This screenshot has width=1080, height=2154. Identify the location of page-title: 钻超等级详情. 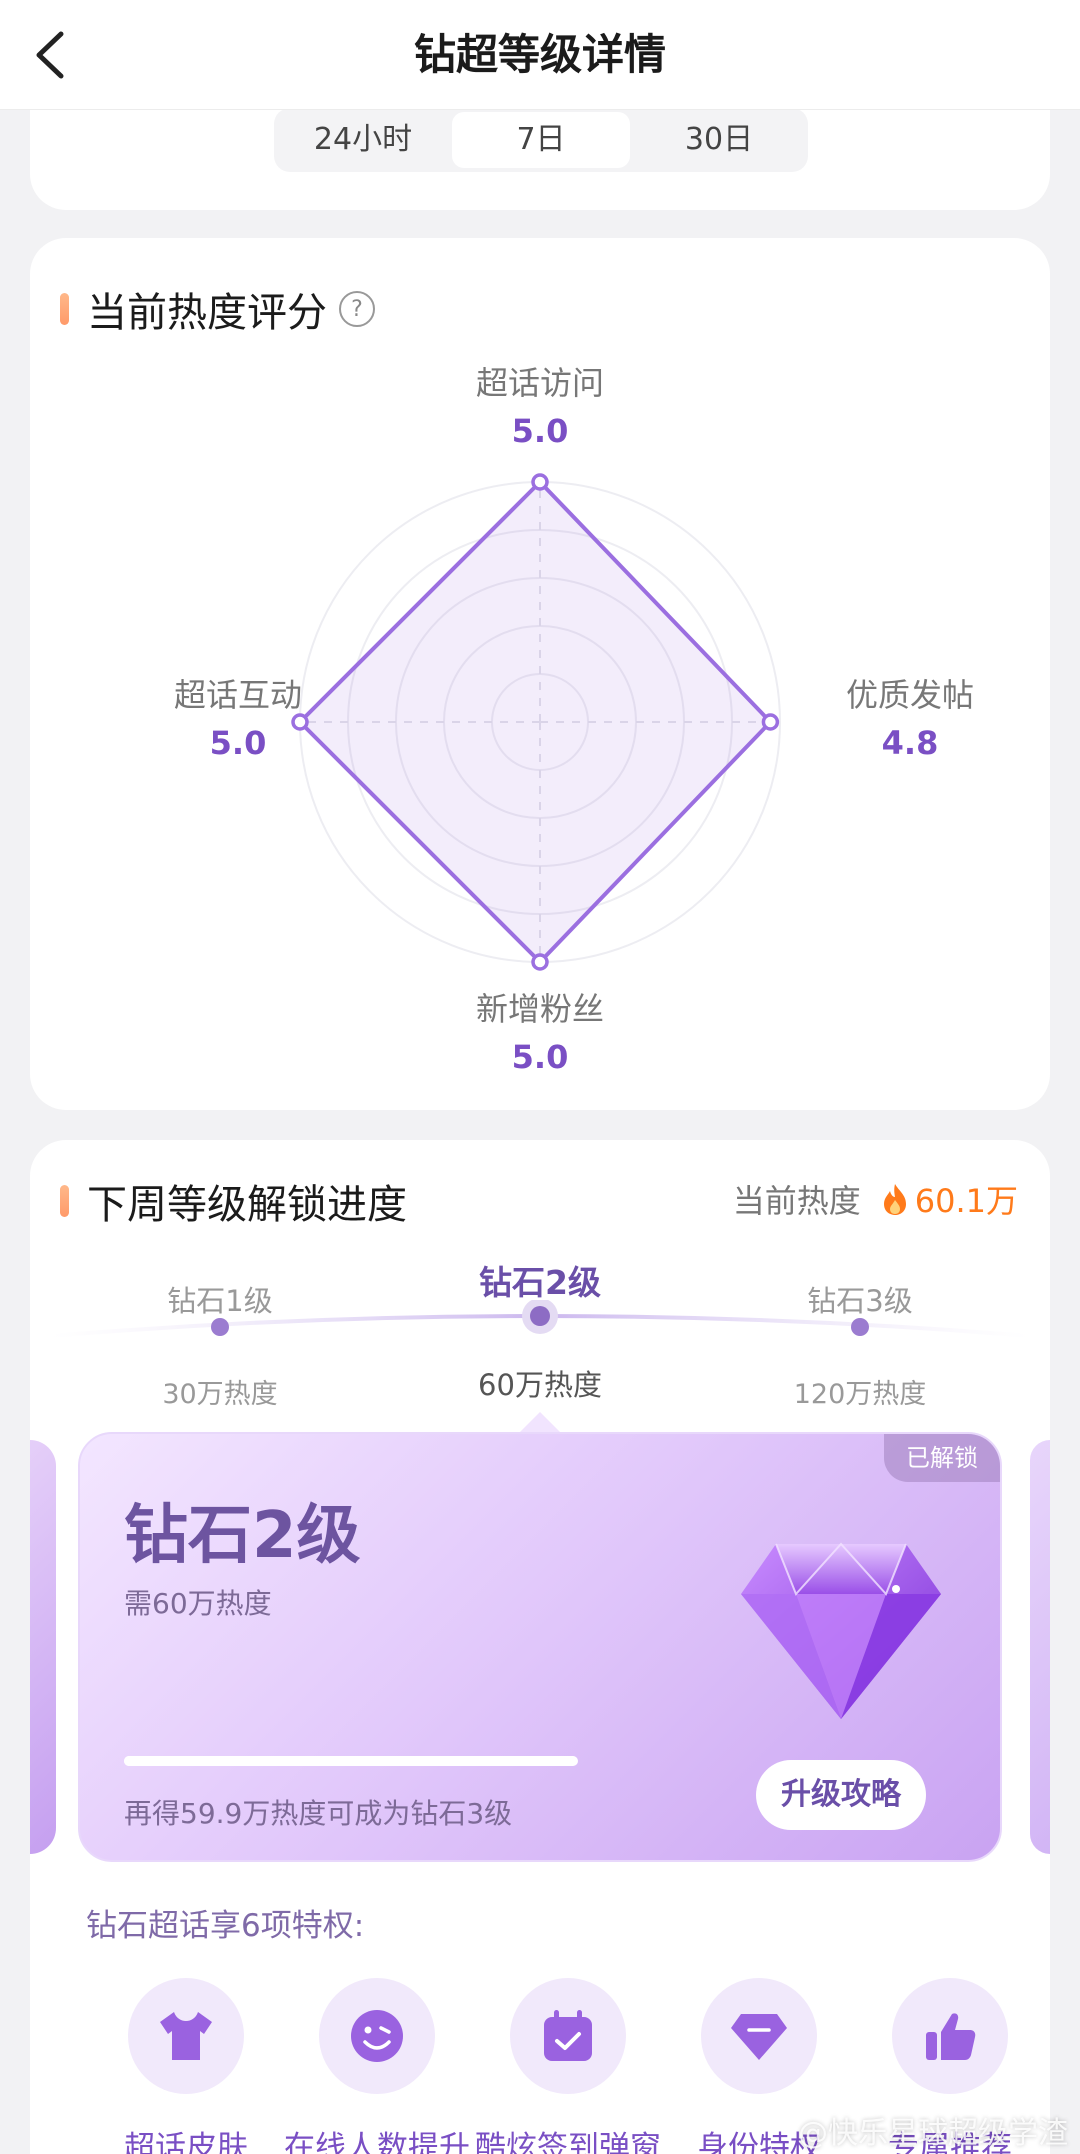
(539, 54).